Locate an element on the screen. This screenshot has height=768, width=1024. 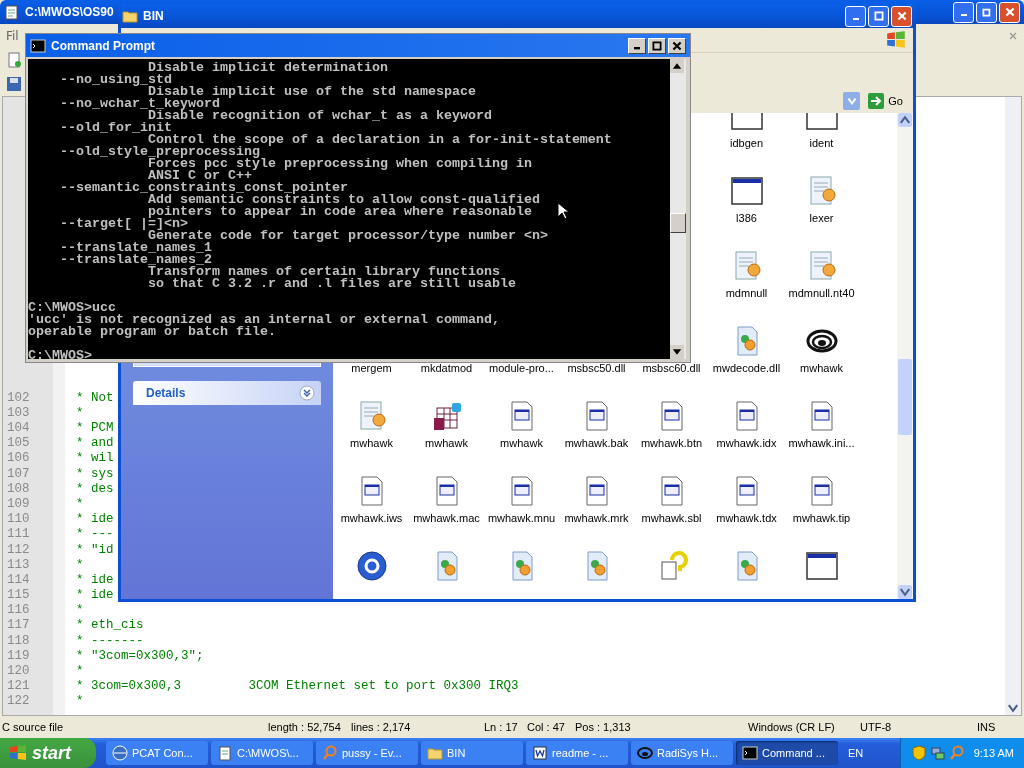
file-name: mdmnull.nt40 is located at coordinates (821, 293).